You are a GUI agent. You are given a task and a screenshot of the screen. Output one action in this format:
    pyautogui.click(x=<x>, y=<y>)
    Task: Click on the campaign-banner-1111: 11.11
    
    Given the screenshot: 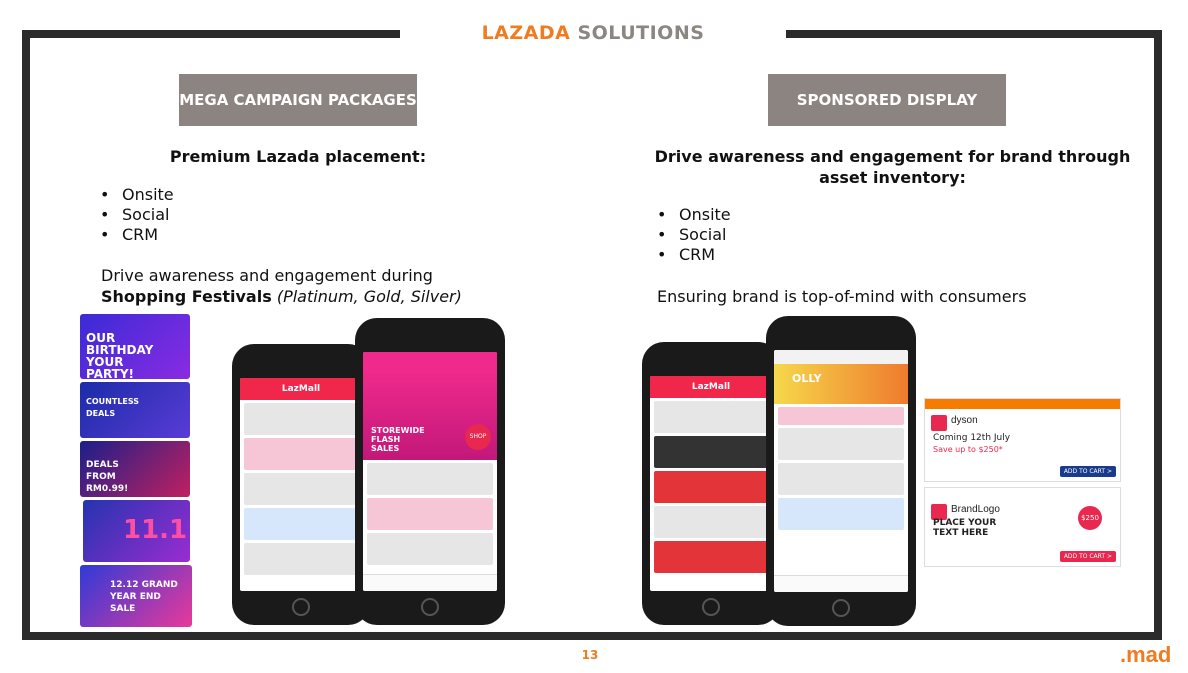 What is the action you would take?
    pyautogui.click(x=136, y=531)
    